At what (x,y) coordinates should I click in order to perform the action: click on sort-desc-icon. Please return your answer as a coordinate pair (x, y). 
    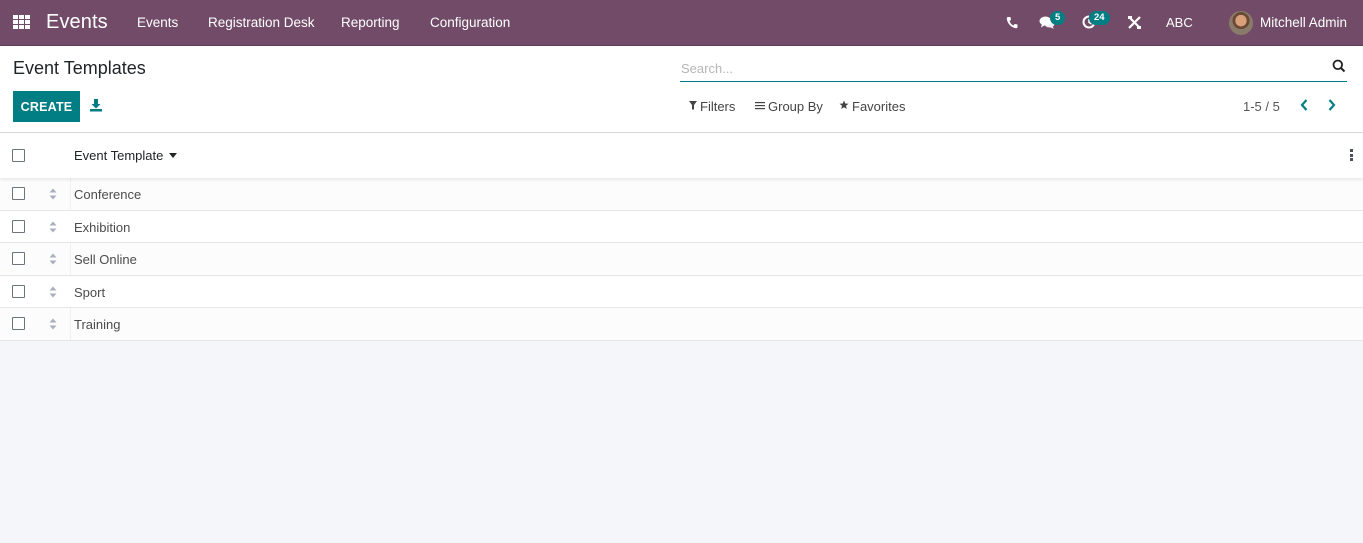
    Looking at the image, I should click on (173, 155).